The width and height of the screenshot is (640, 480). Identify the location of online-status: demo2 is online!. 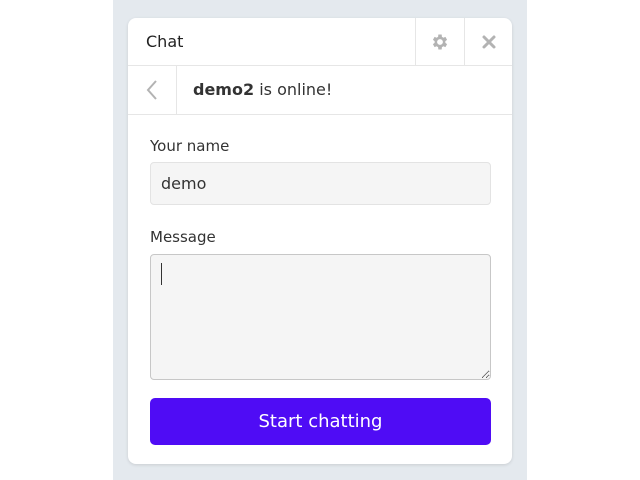
(262, 89).